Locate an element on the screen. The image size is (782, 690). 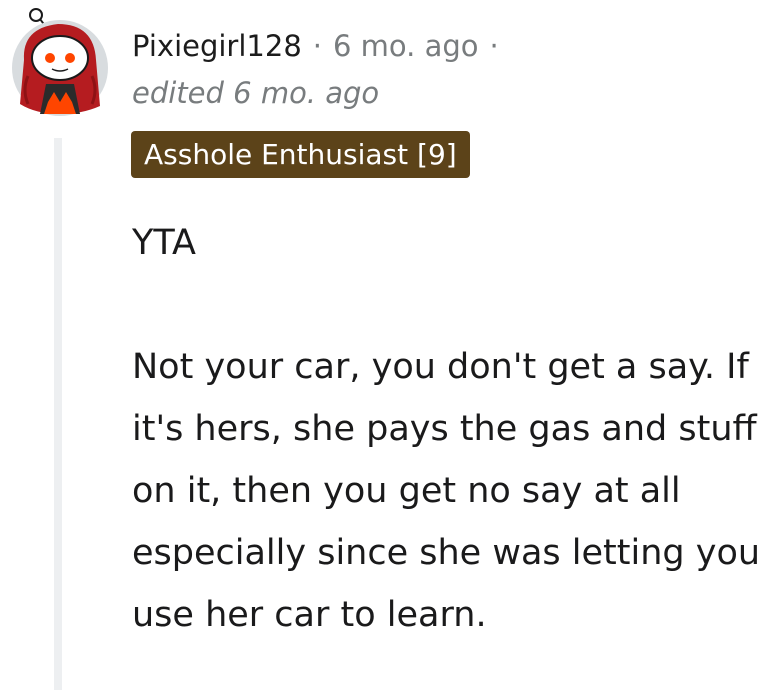
thread-line is located at coordinates (58, 414).